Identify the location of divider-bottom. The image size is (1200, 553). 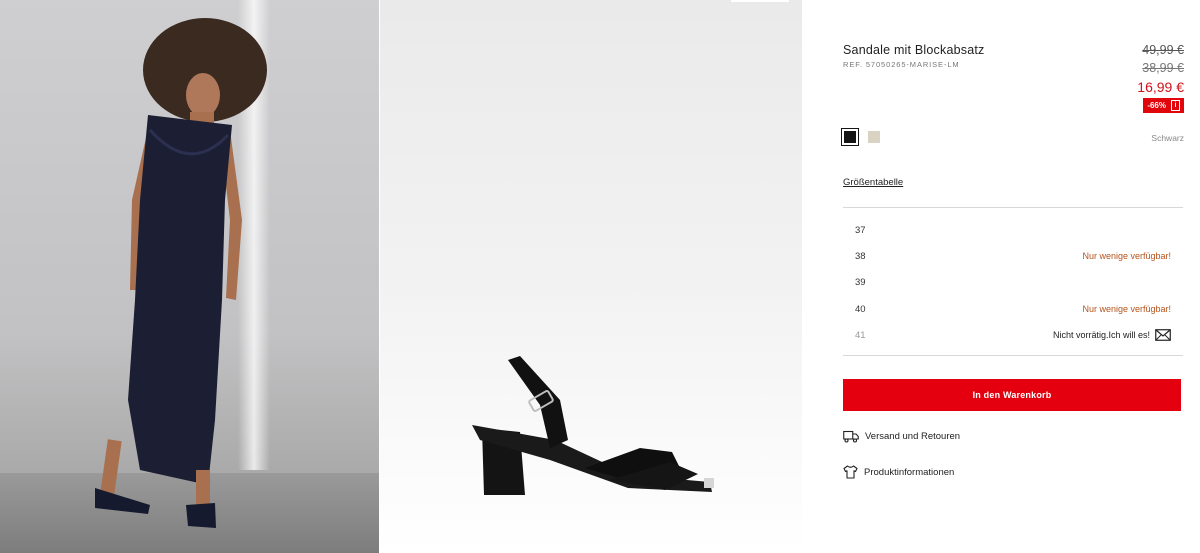
(1013, 355).